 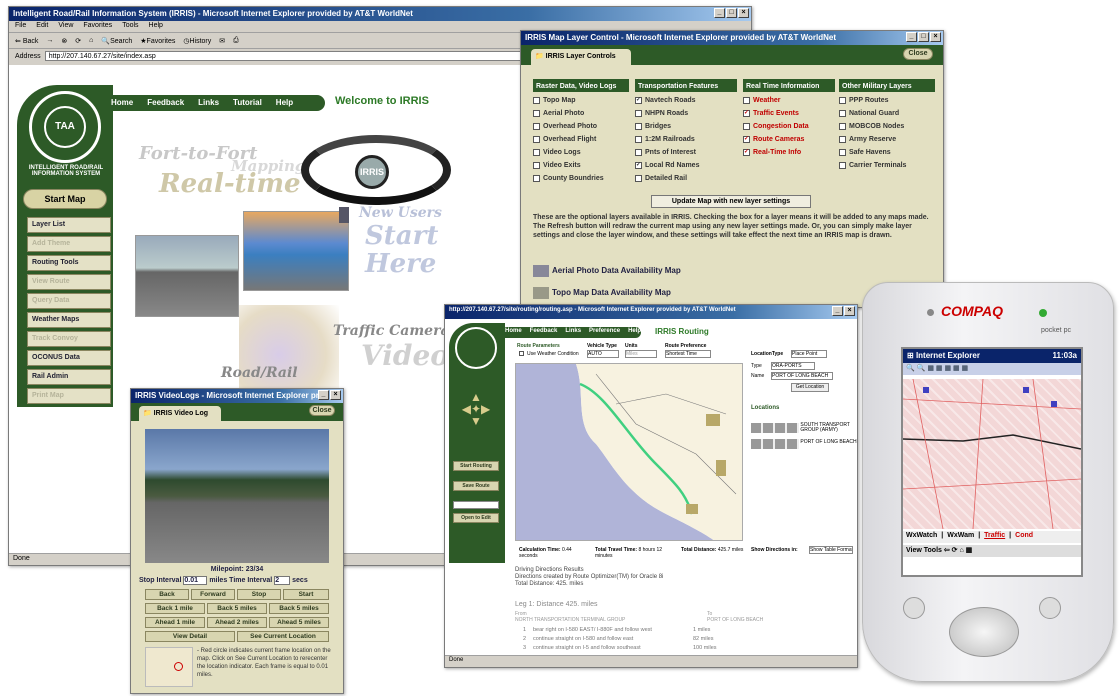 What do you see at coordinates (581, 100) in the screenshot?
I see `layer-item: Topo Map` at bounding box center [581, 100].